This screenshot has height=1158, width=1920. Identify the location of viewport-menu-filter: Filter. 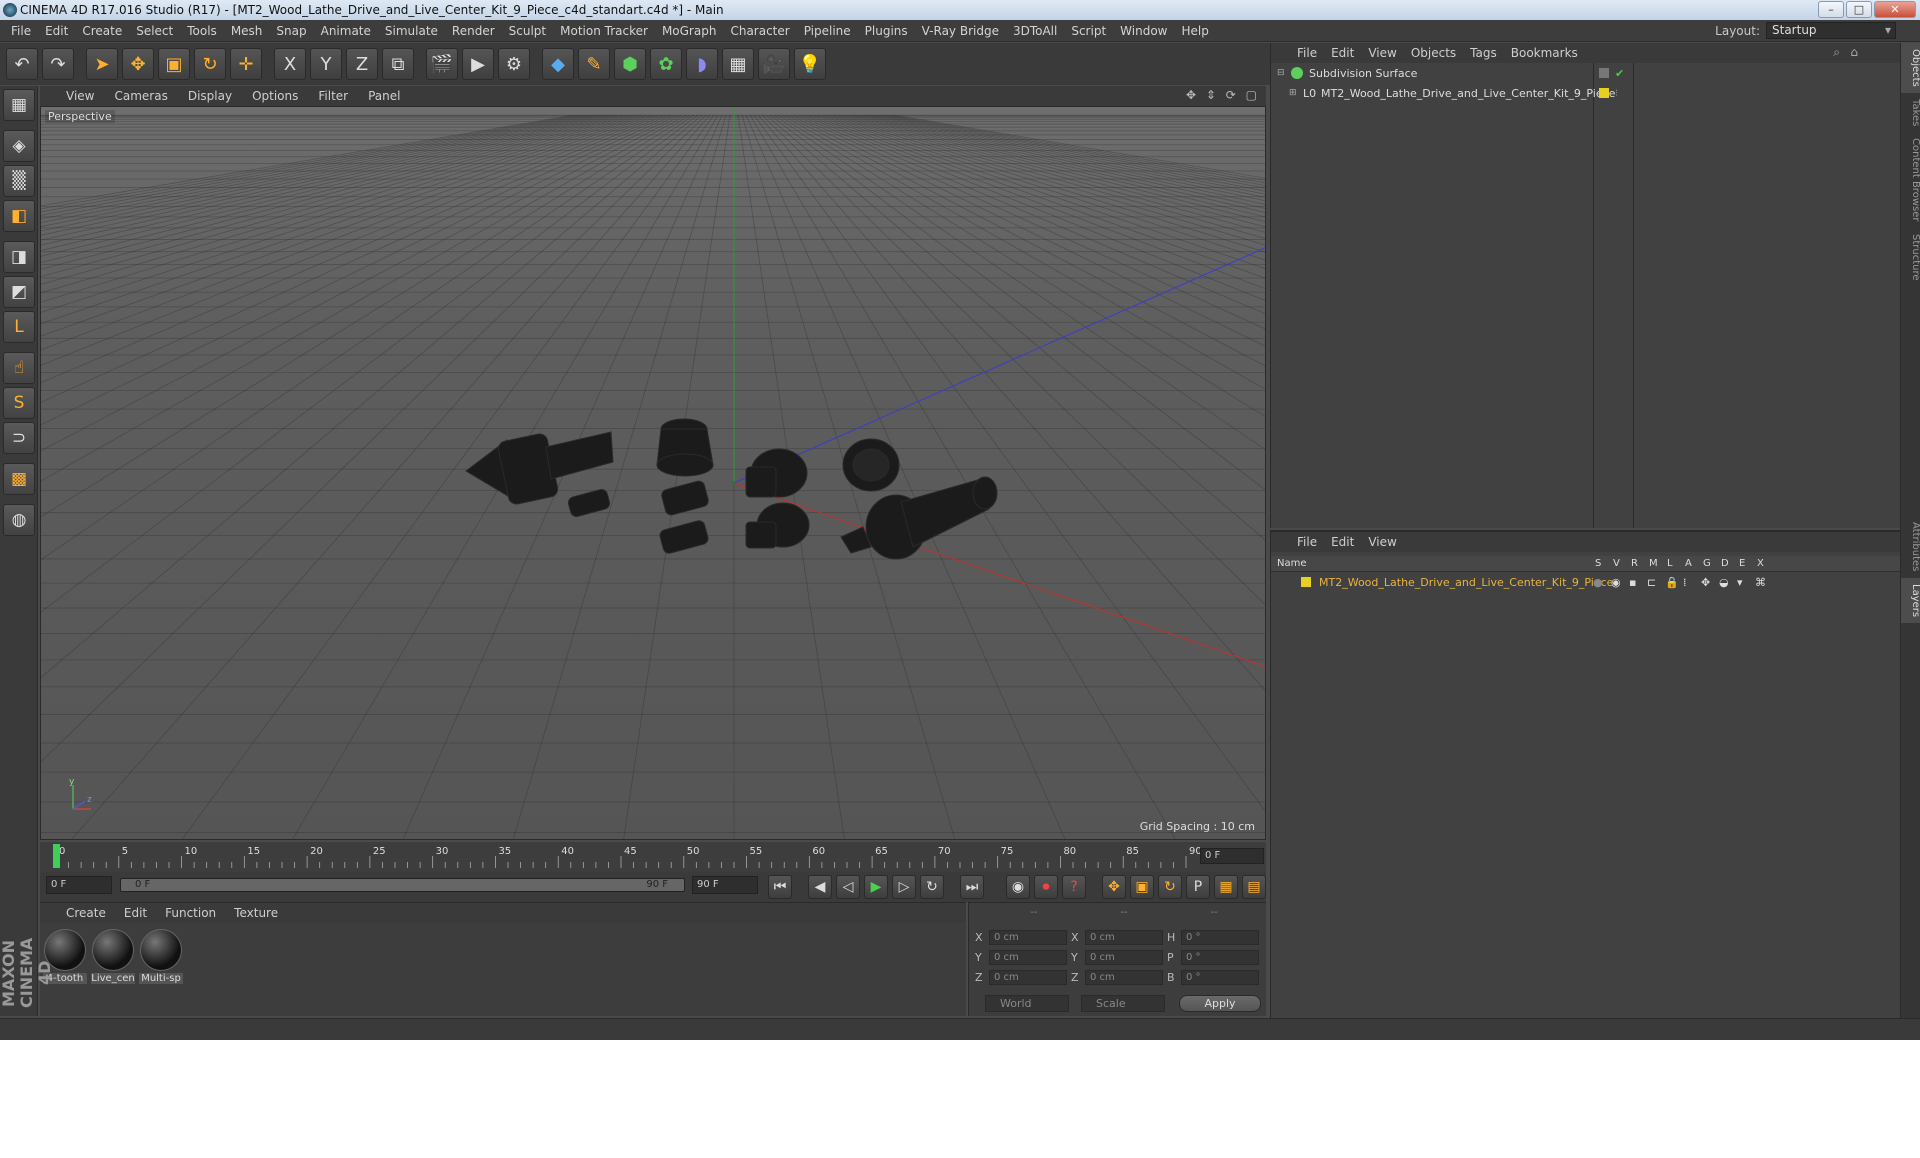
(333, 96).